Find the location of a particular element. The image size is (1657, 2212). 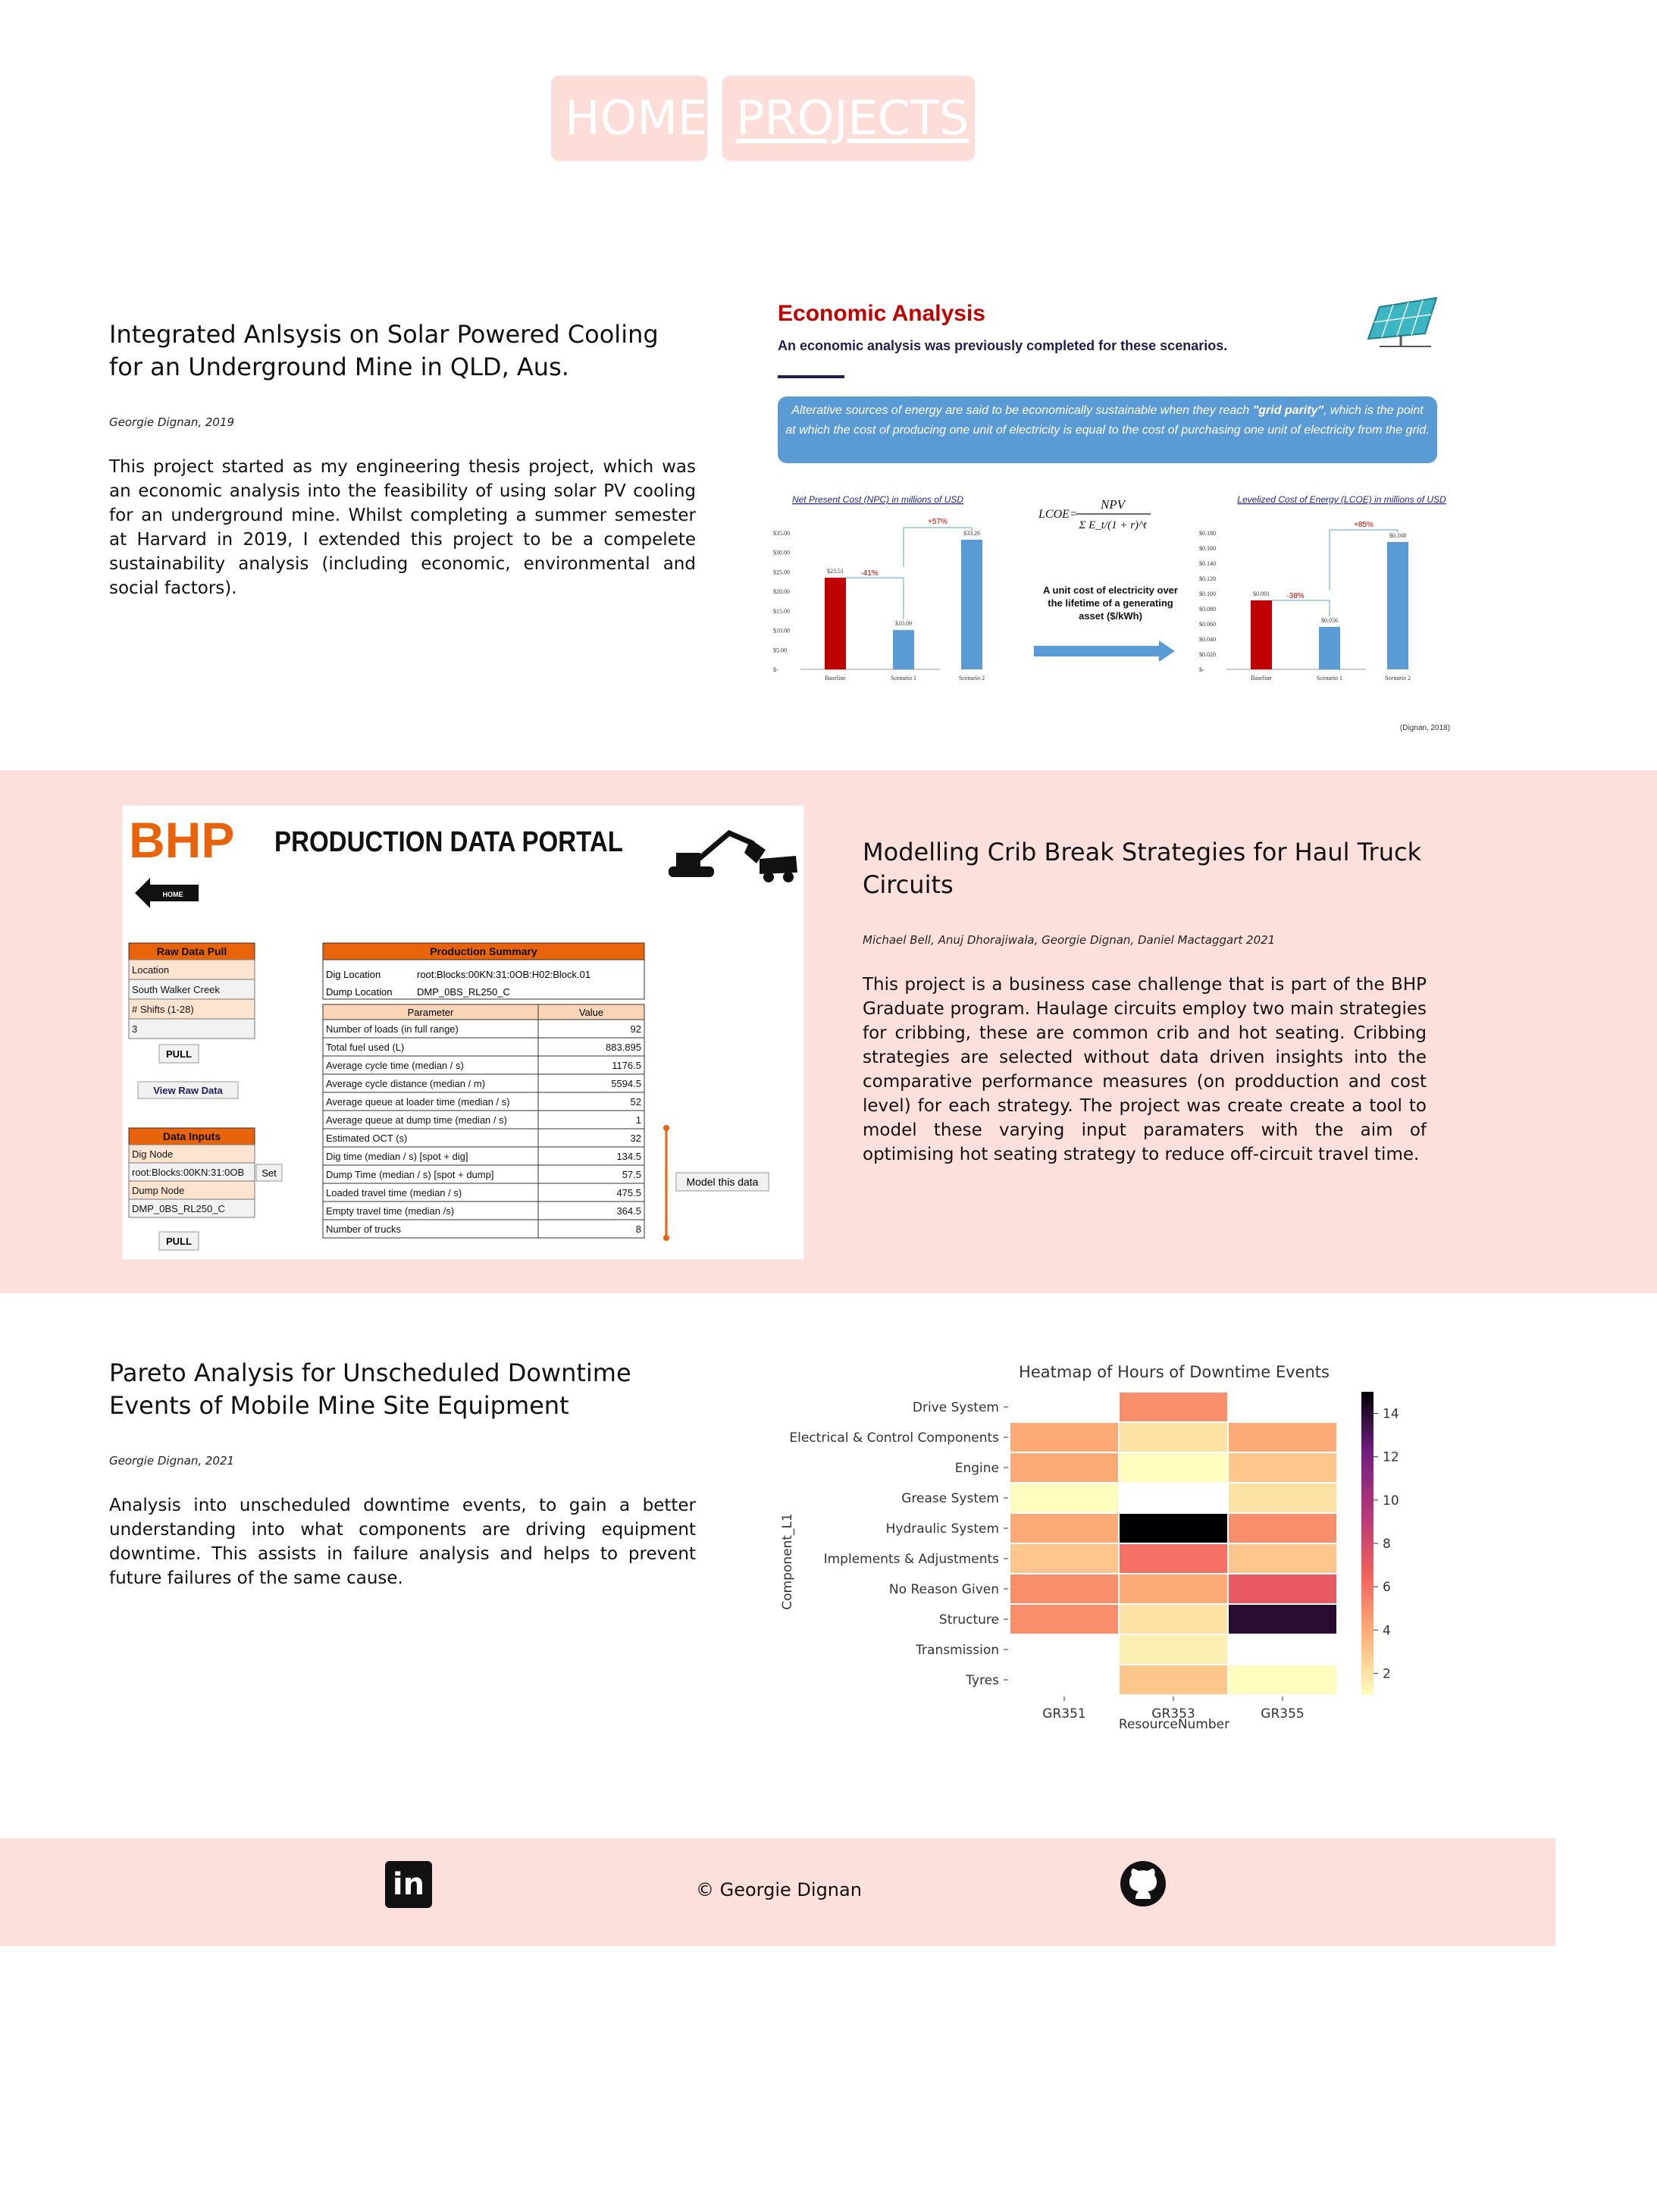

econ-tick-label: $0.100 is located at coordinates (1207, 594).